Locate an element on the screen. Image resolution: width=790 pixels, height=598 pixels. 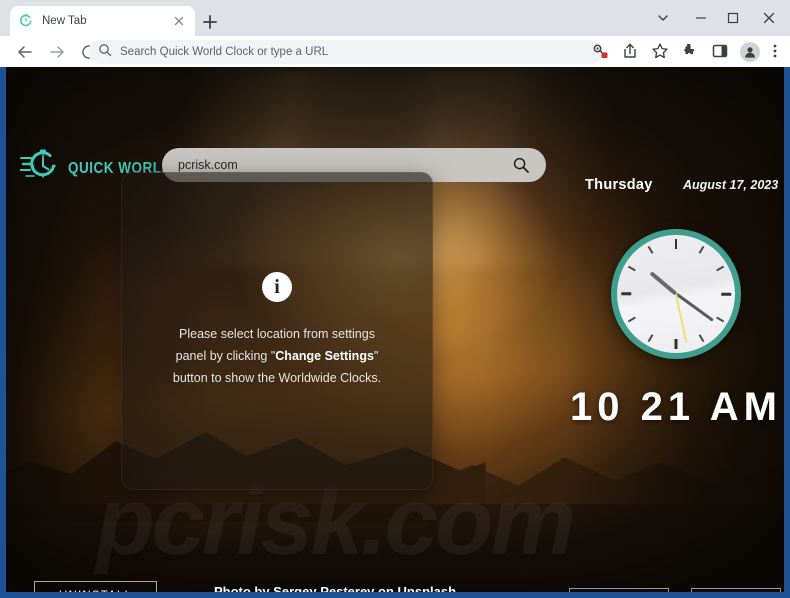
site-search-input: pcrisk.com is located at coordinates (345, 165).